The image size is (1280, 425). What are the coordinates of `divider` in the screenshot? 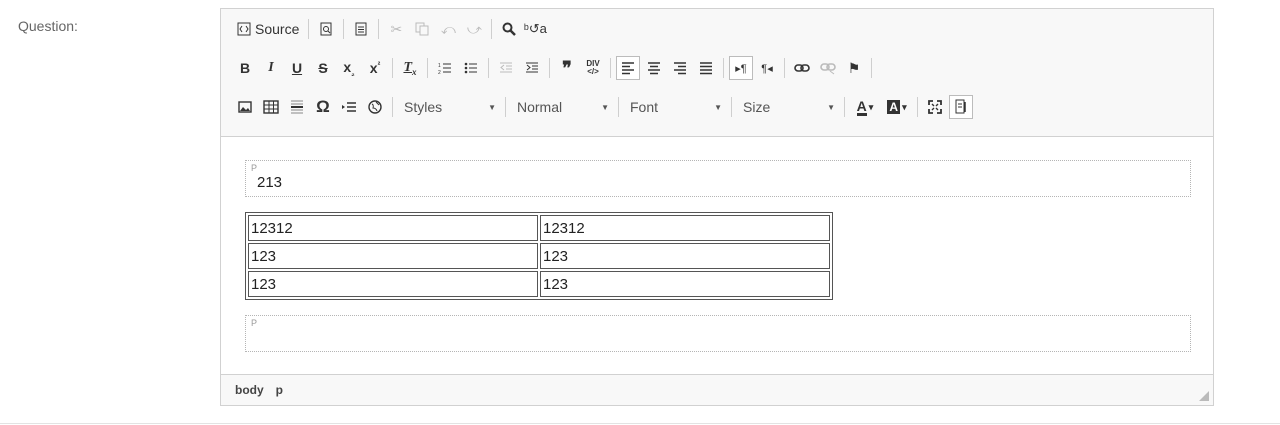 It's located at (640, 423).